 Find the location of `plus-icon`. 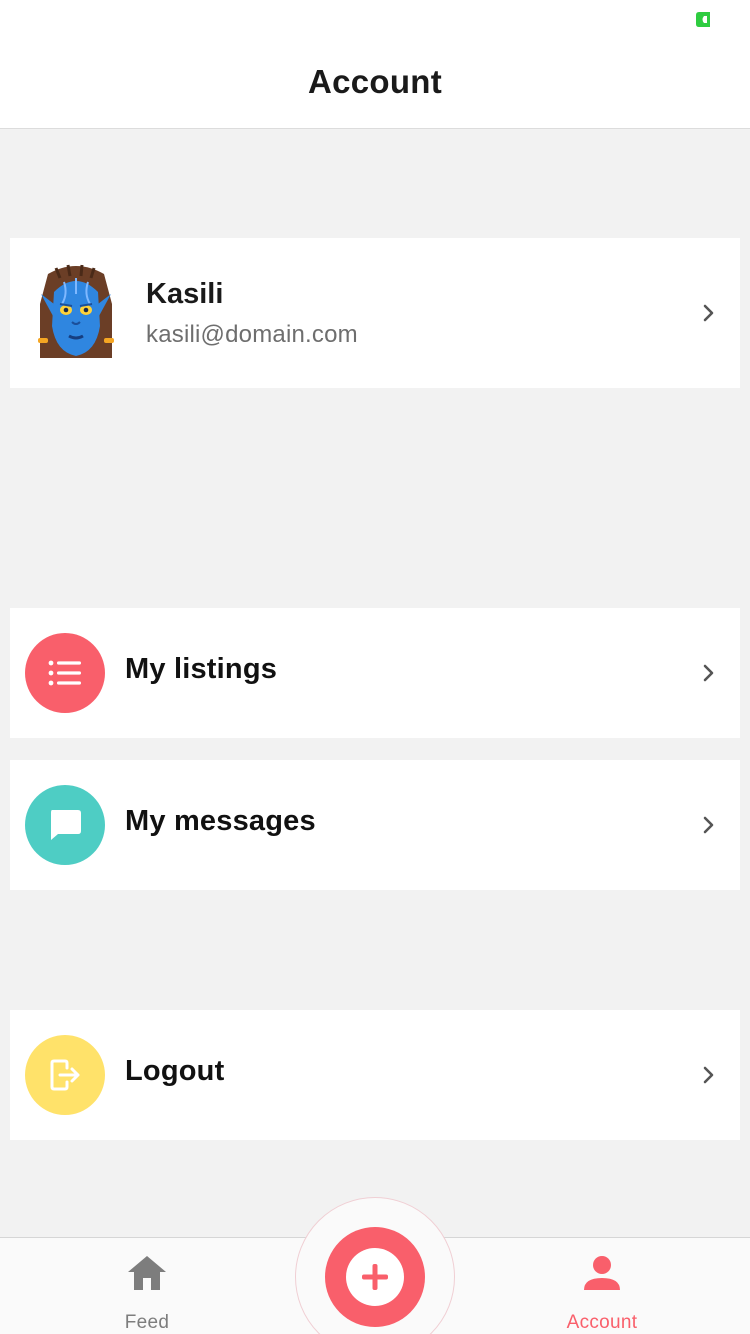

plus-icon is located at coordinates (375, 1277).